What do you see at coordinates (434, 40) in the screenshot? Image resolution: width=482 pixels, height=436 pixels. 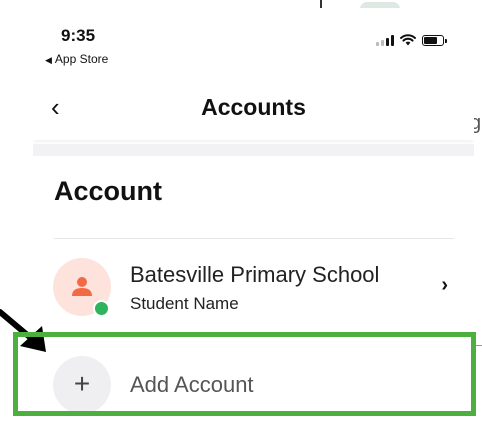 I see `battery-icon` at bounding box center [434, 40].